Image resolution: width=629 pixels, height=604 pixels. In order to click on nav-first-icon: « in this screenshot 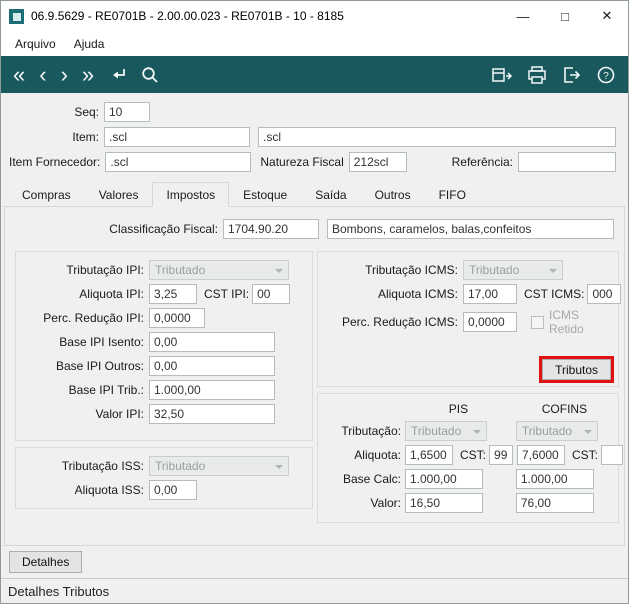, I will do `click(19, 74)`.